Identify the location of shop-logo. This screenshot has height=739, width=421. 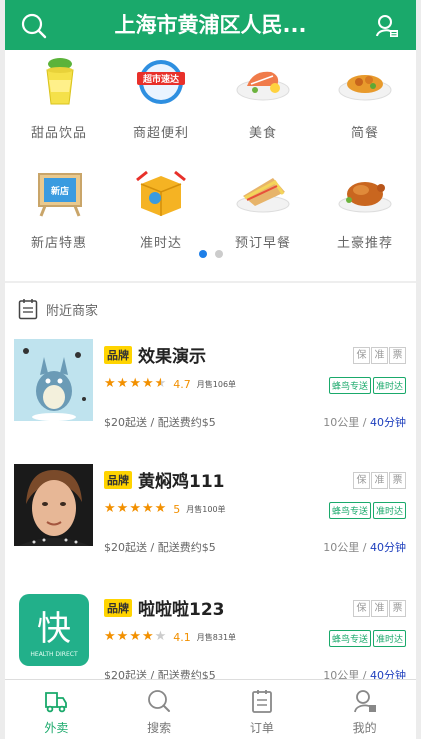
(53, 505).